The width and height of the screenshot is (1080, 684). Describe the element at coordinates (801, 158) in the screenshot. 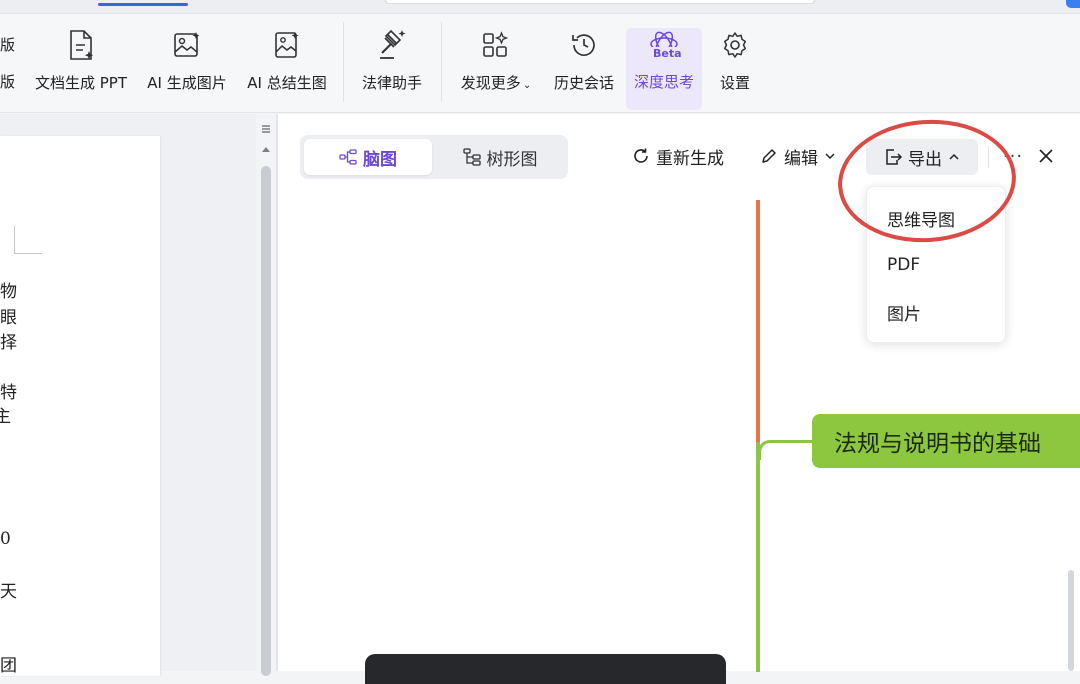

I see `edit-label: 编辑` at that location.